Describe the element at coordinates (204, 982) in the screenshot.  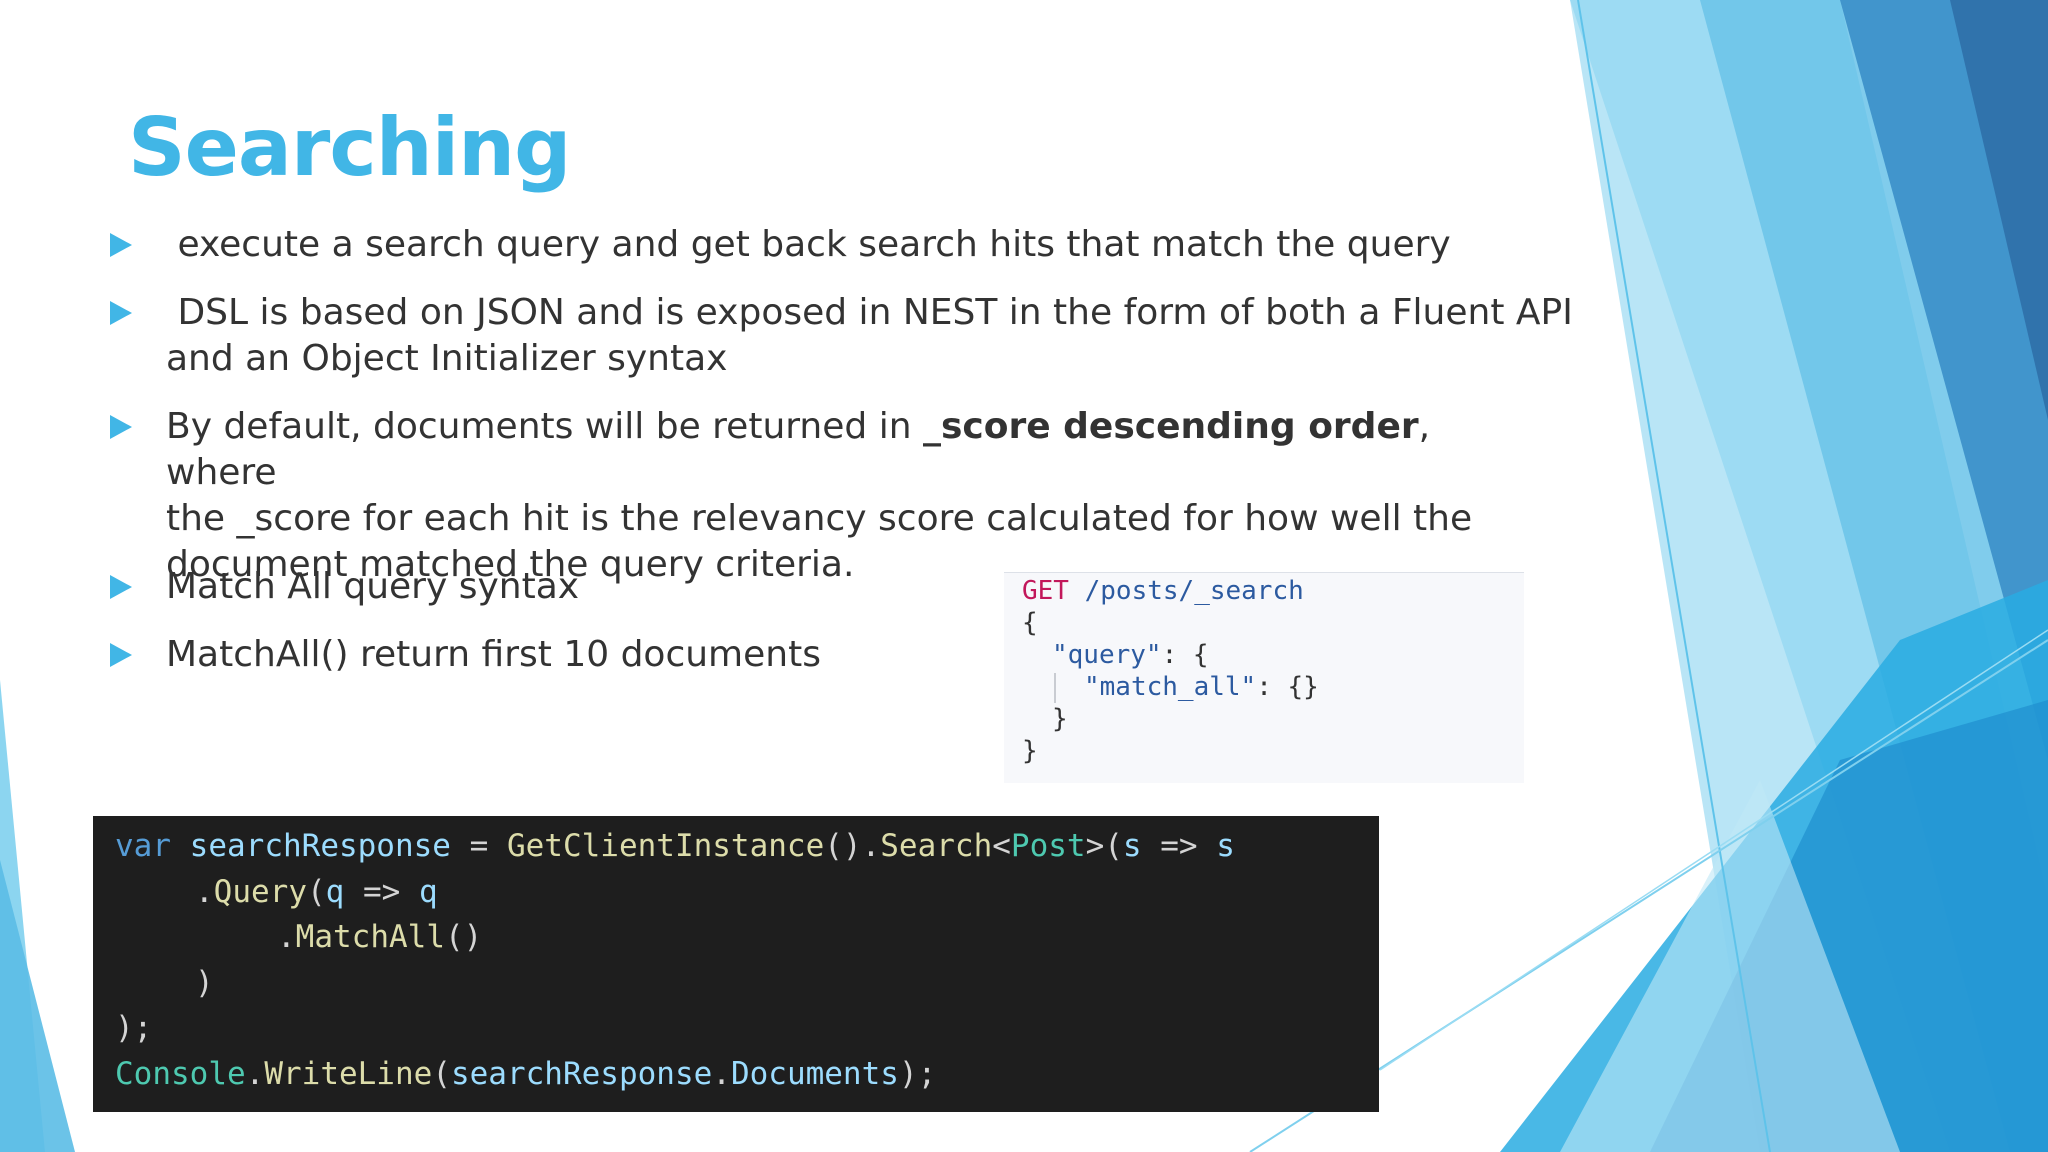
I see `code-line: )` at that location.